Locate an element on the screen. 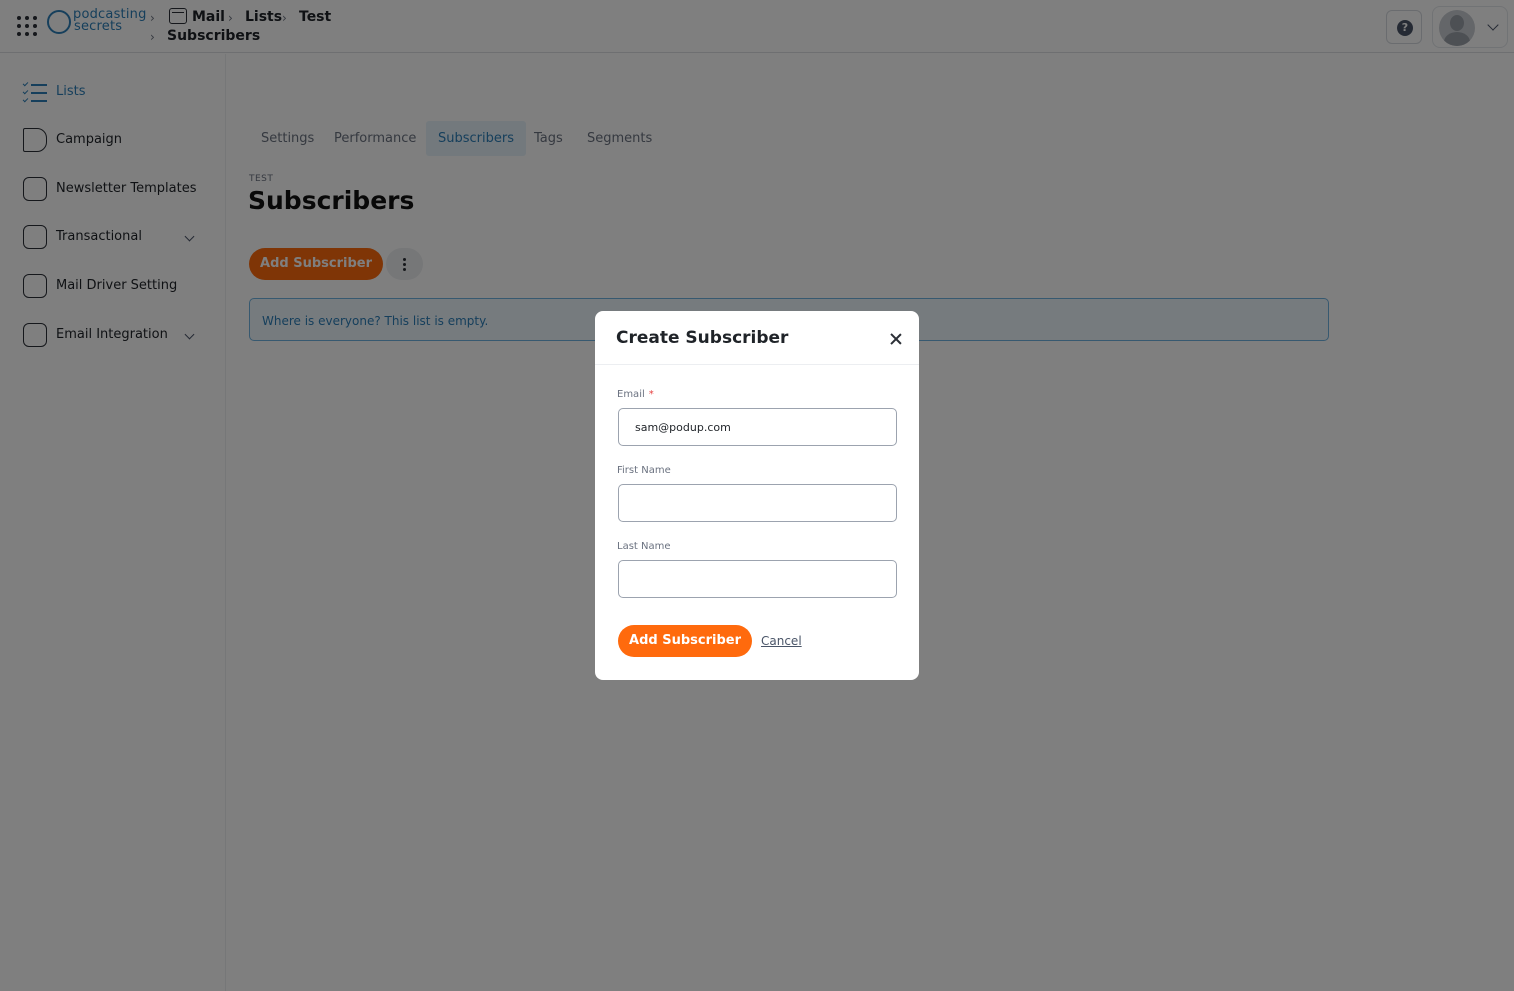 This screenshot has width=1514, height=991. cancel-link: Cancel is located at coordinates (781, 641).